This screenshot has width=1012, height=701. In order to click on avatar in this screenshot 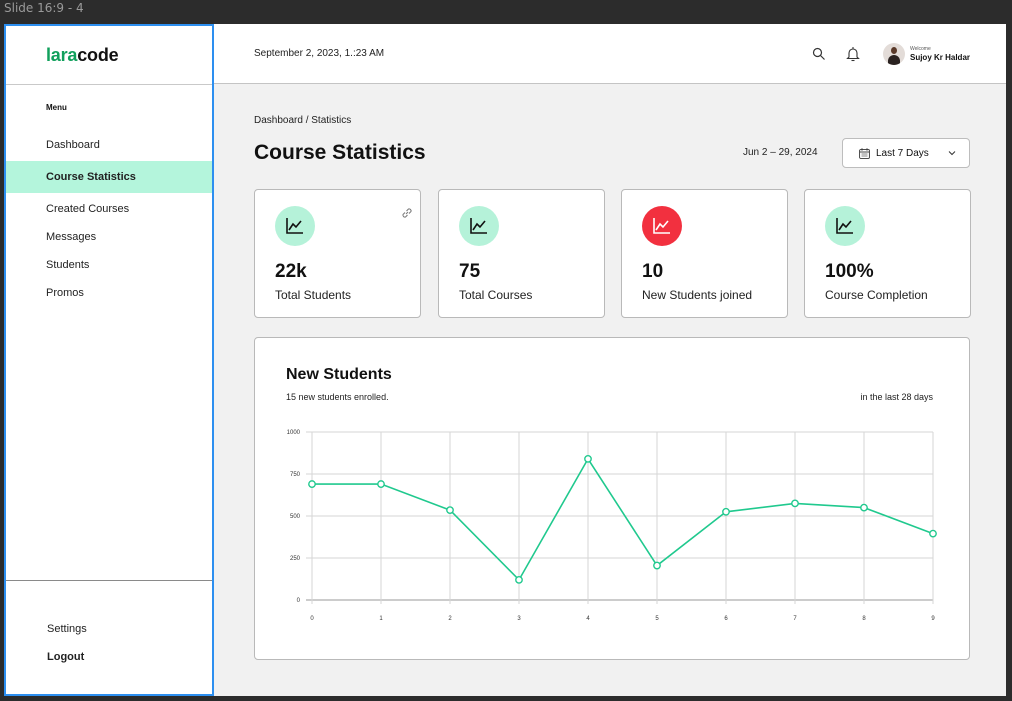, I will do `click(893, 54)`.